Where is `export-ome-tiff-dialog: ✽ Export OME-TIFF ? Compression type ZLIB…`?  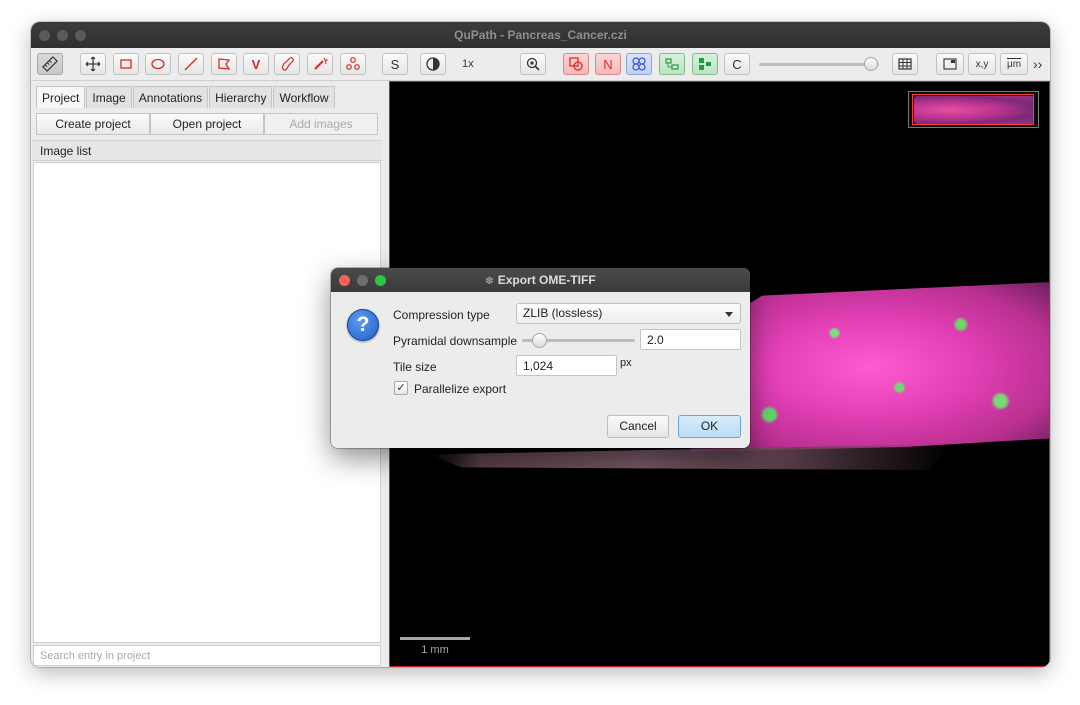 export-ome-tiff-dialog: ✽ Export OME-TIFF ? Compression type ZLIB… is located at coordinates (540, 358).